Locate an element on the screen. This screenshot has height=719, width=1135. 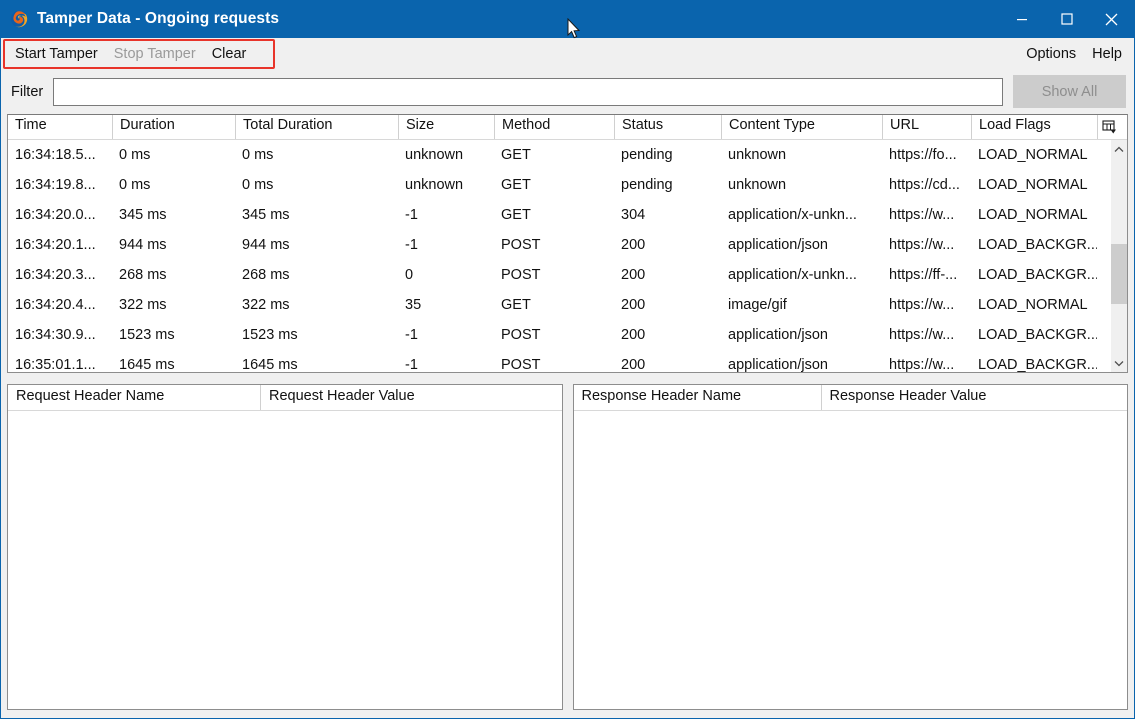
scrollbar-track is located at coordinates (1119, 256).